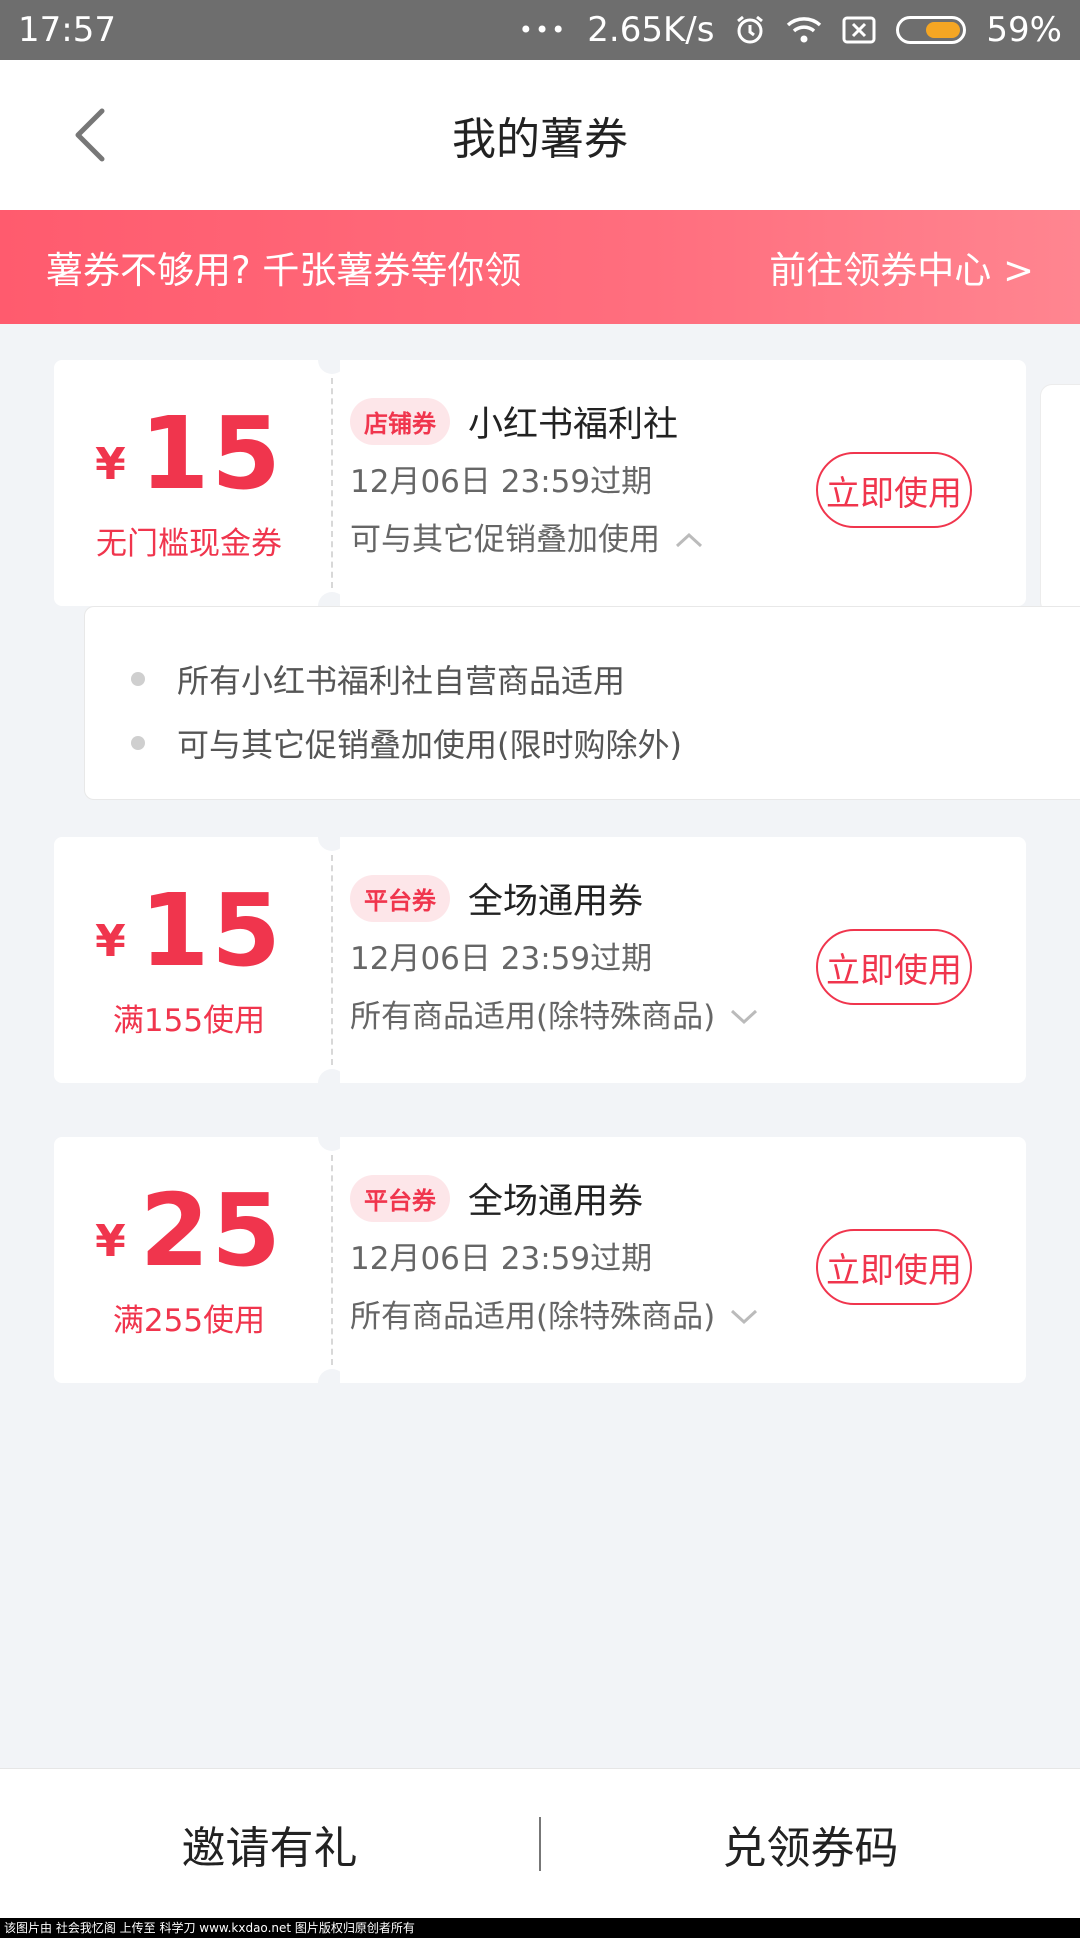  I want to click on status-time: 17:57, so click(67, 30).